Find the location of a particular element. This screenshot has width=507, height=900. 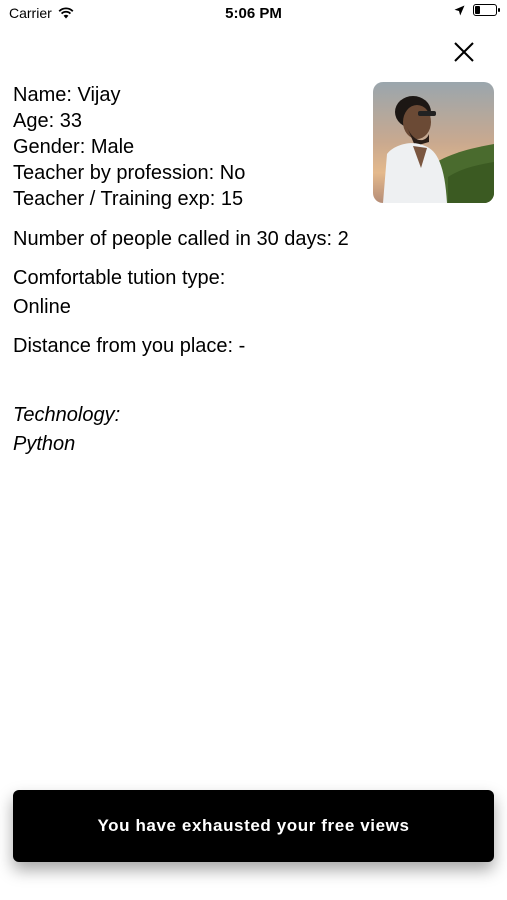

cta-label: You have exhausted your free views is located at coordinates (253, 825).